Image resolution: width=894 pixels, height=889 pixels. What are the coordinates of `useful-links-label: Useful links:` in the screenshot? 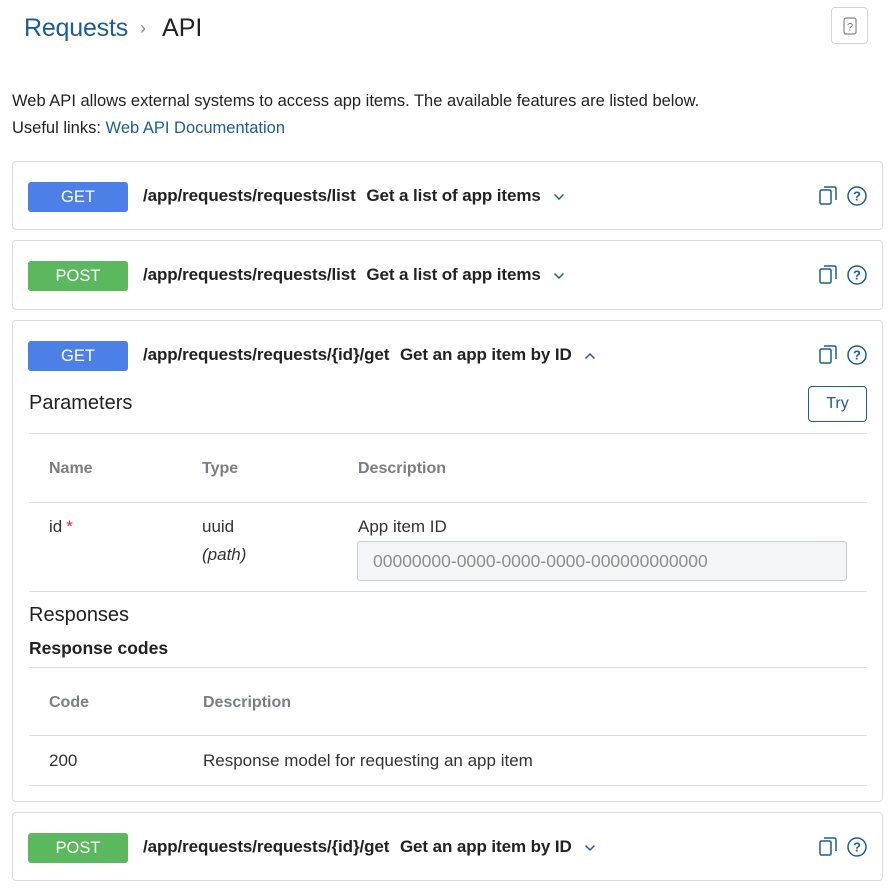 It's located at (56, 128).